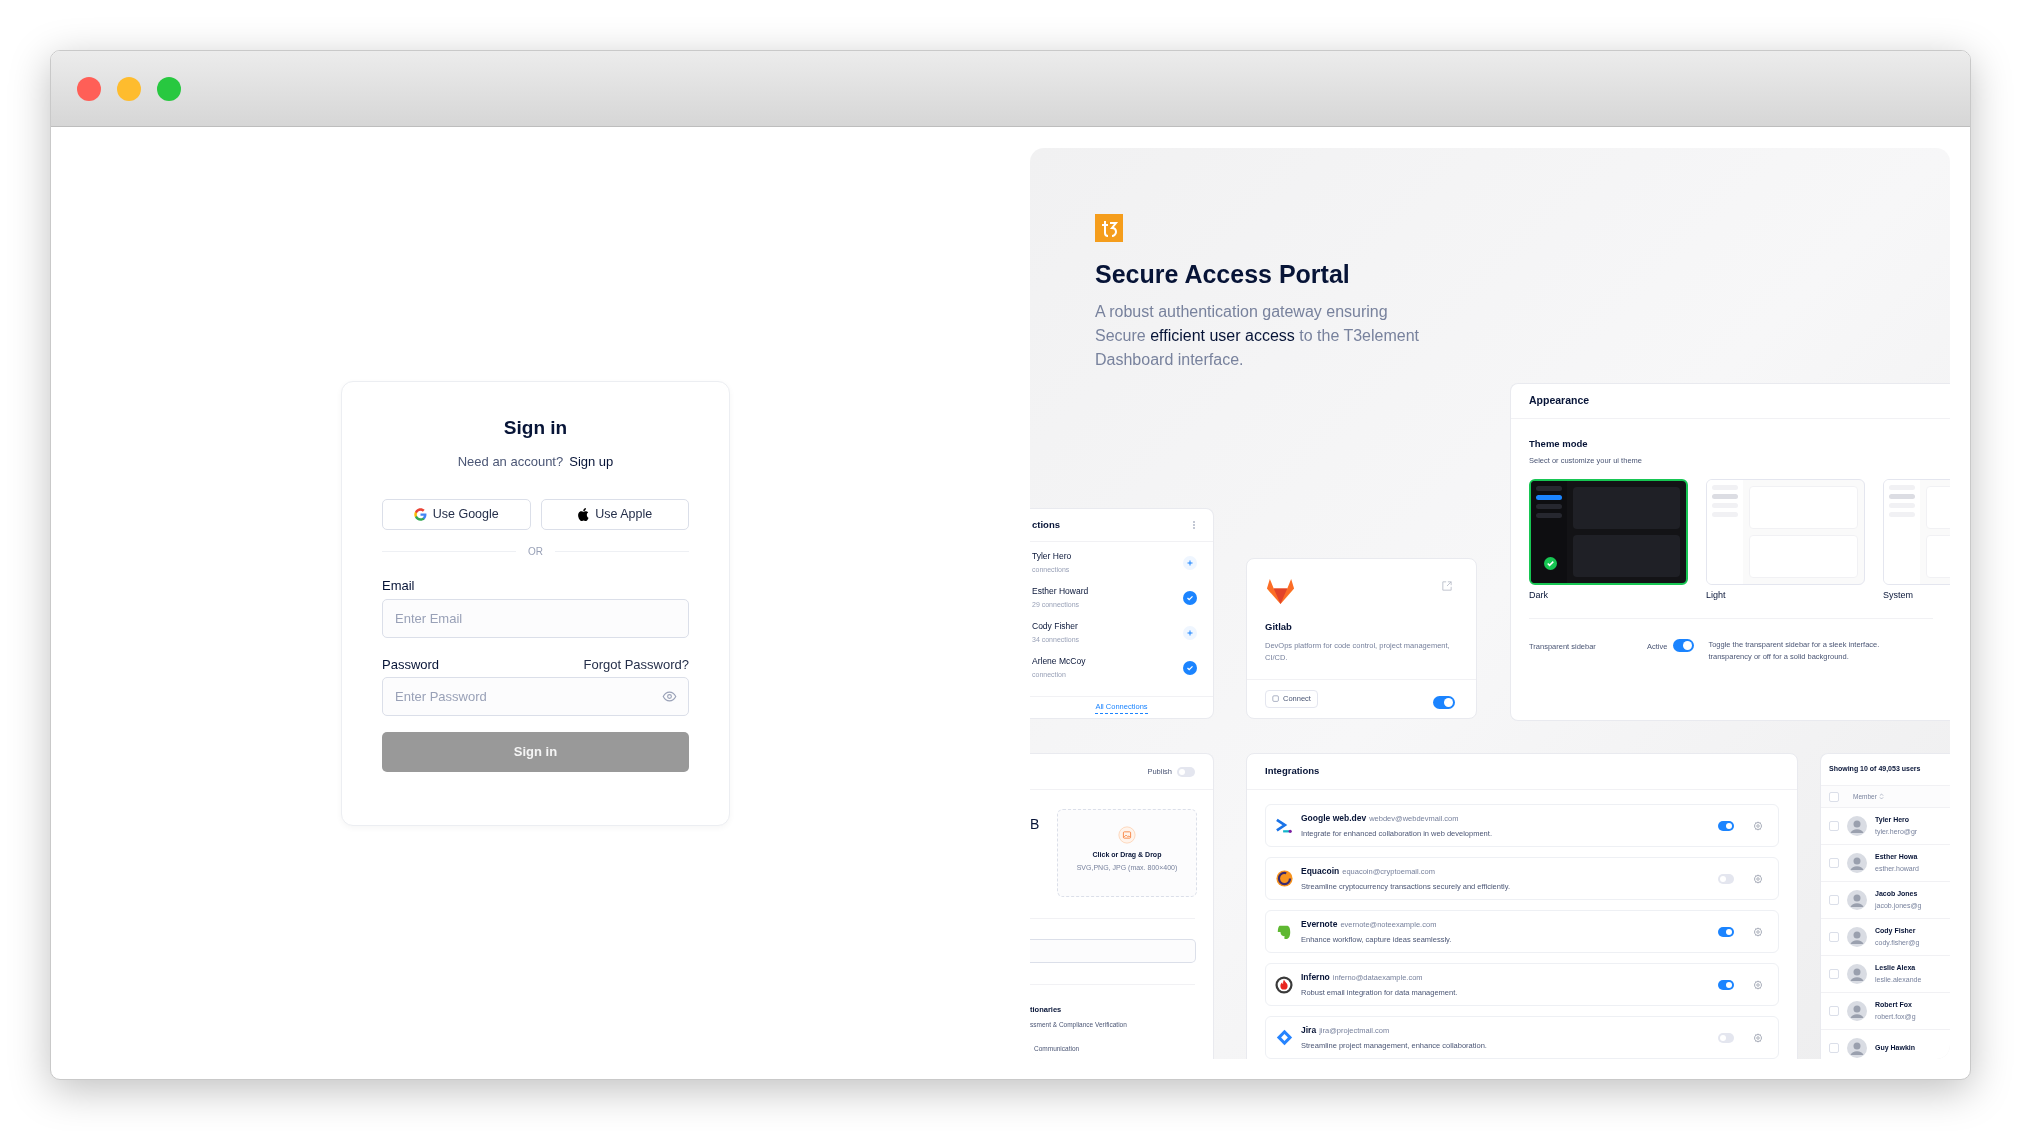 This screenshot has width=2022, height=1131. What do you see at coordinates (1059, 662) in the screenshot?
I see `connection-name: Arlene McCoy` at bounding box center [1059, 662].